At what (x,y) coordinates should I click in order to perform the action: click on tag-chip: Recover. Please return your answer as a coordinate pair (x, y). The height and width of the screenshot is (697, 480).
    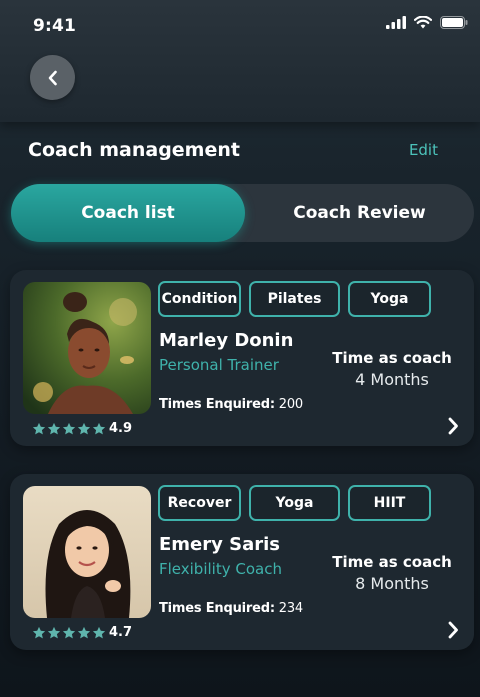
    Looking at the image, I should click on (199, 503).